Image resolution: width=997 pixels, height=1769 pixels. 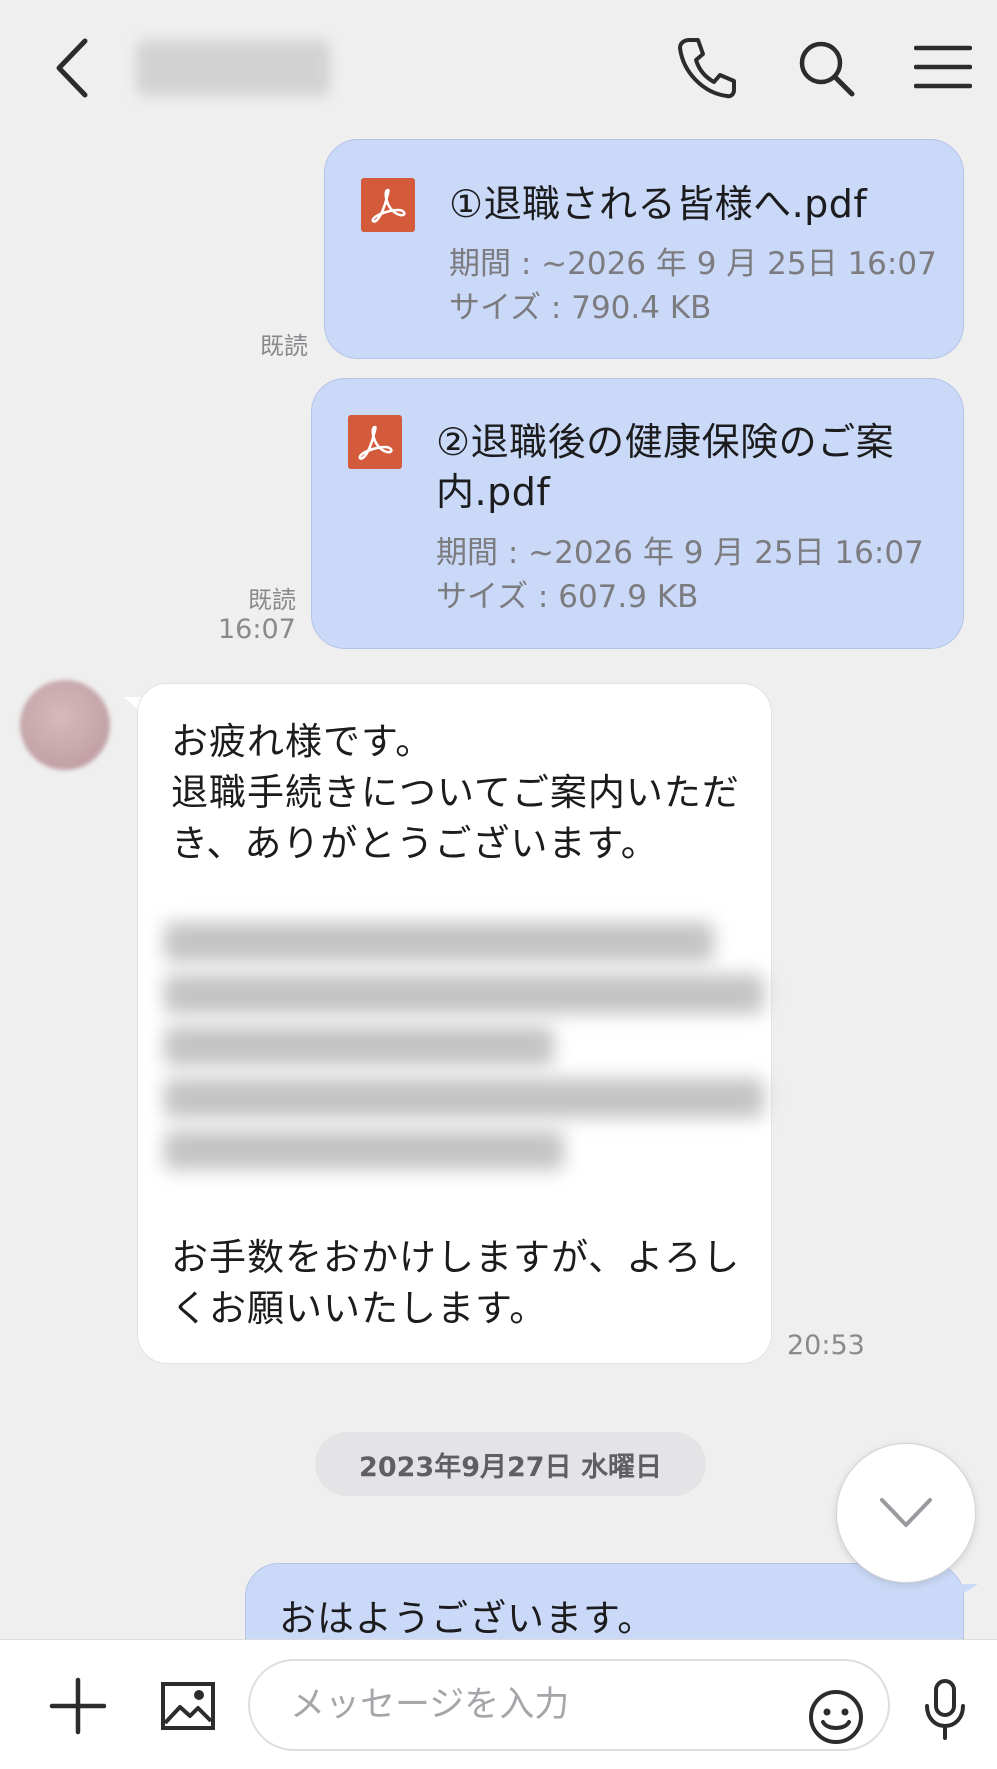 I want to click on microphone-icon, so click(x=945, y=1709).